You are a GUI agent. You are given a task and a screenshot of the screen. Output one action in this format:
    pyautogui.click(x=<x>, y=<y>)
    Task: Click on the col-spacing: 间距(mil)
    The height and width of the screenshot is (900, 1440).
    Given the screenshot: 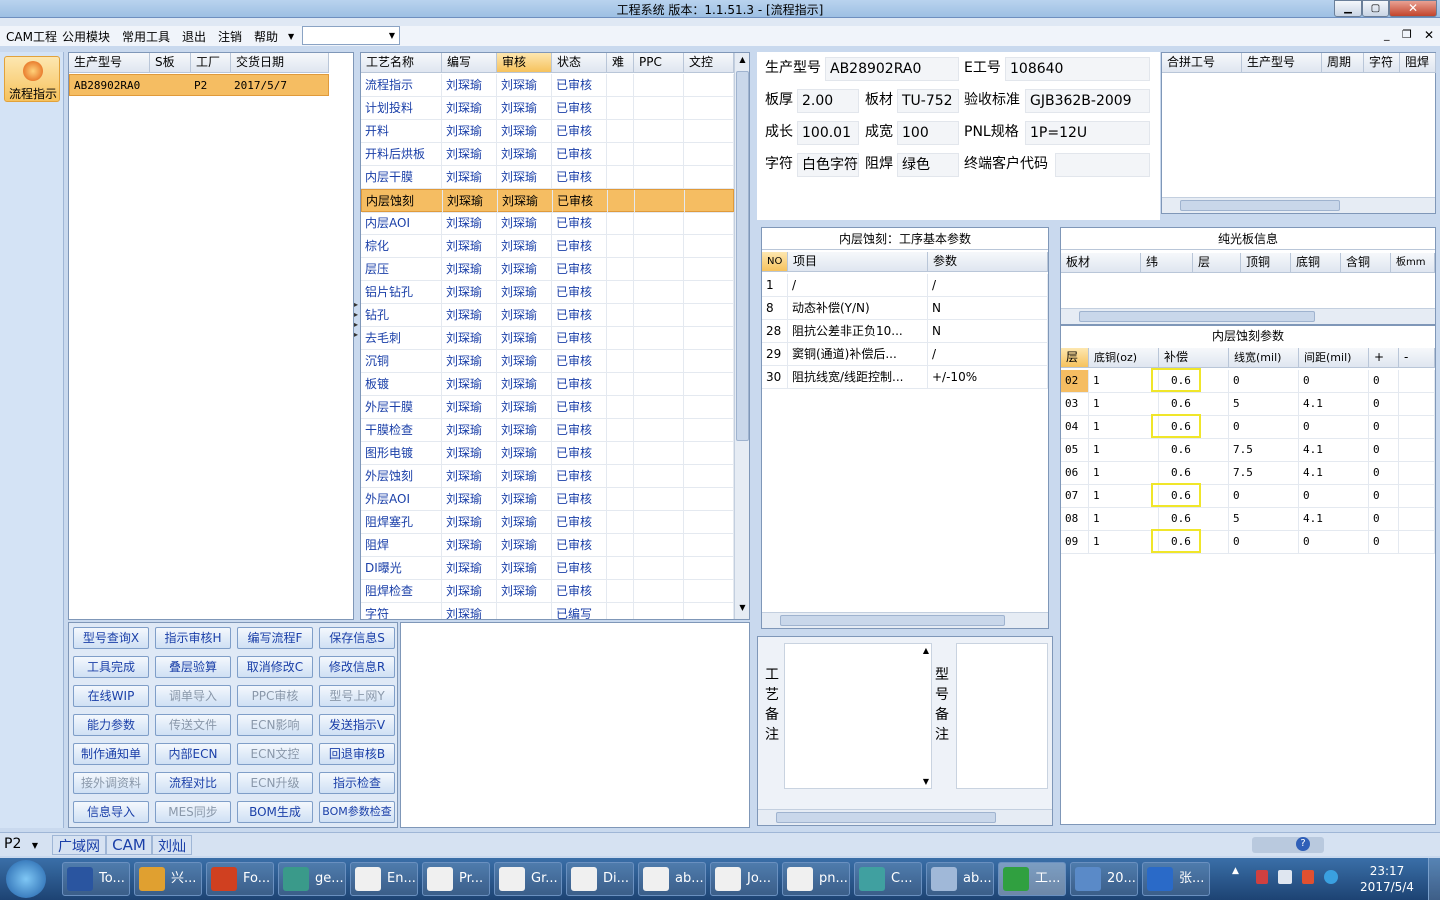 What is the action you would take?
    pyautogui.click(x=1334, y=358)
    